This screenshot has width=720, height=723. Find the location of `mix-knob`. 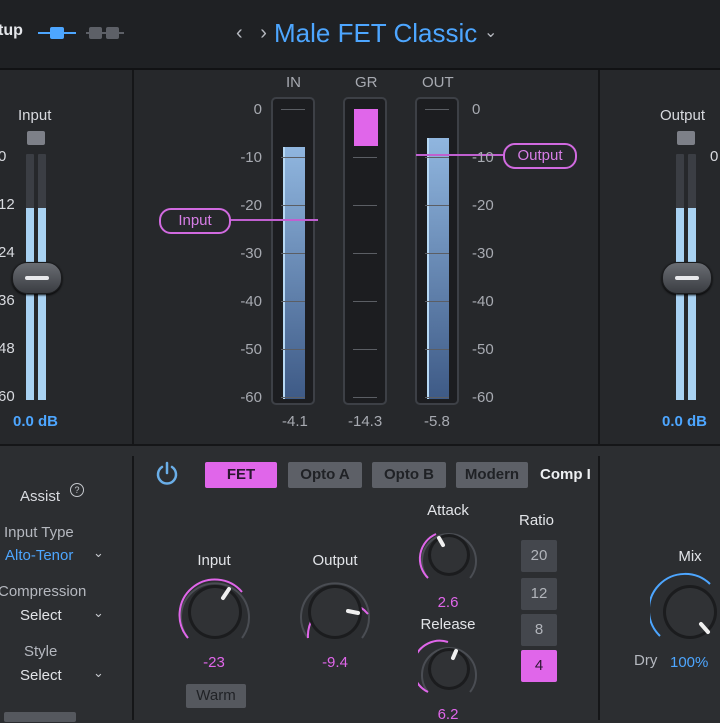

mix-knob is located at coordinates (685, 611).